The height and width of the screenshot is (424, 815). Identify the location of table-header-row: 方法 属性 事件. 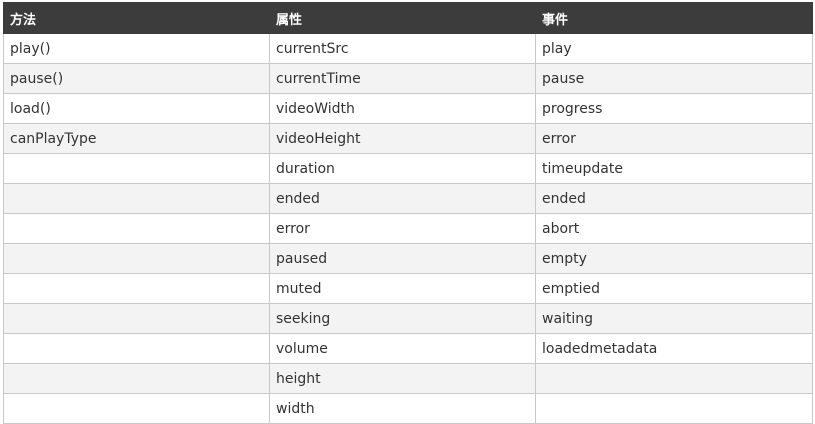
(408, 18).